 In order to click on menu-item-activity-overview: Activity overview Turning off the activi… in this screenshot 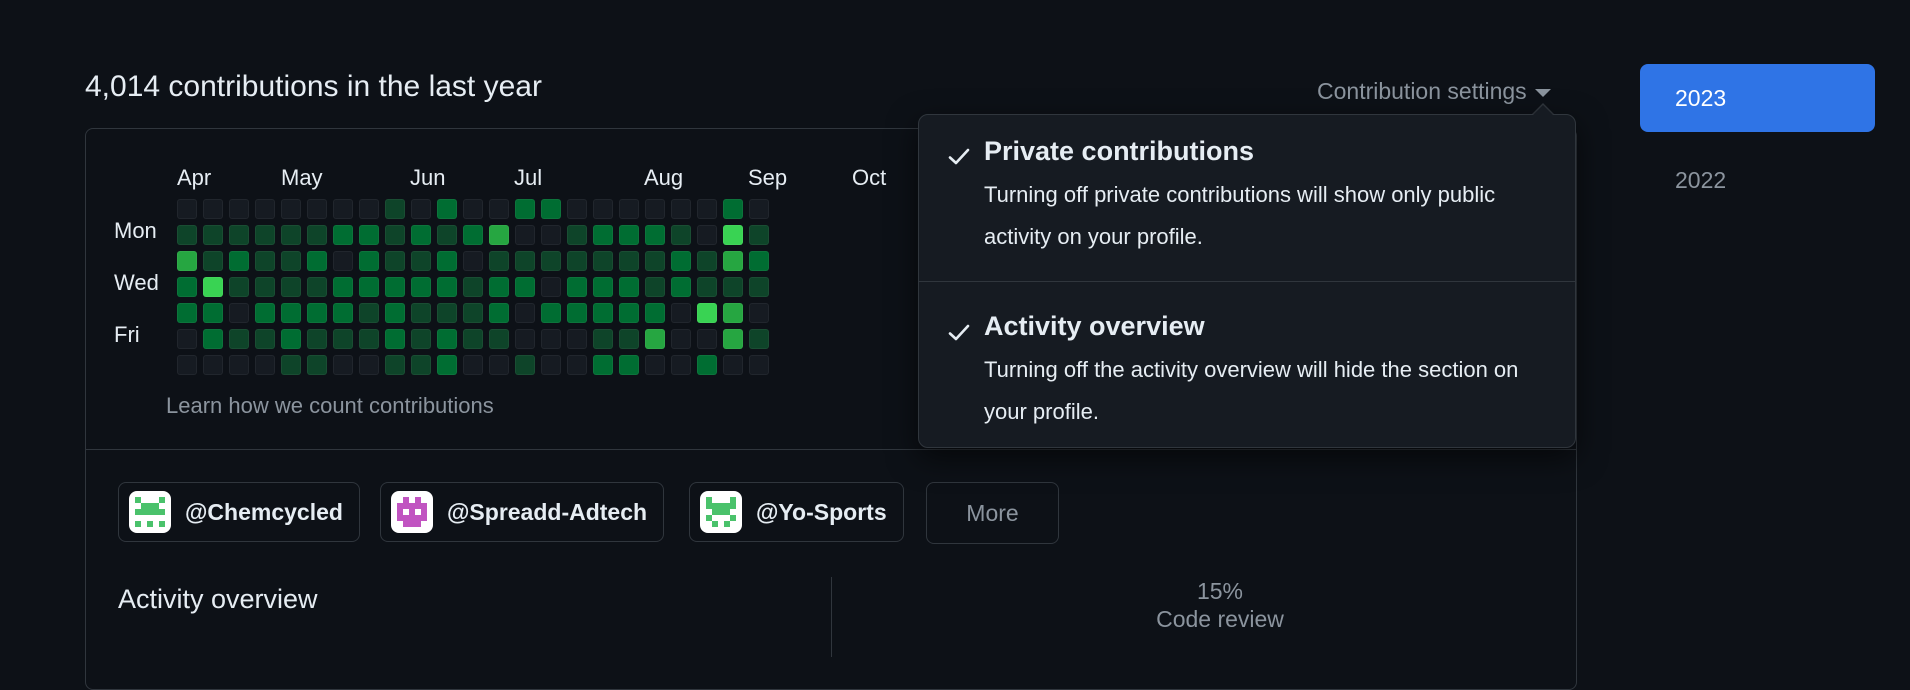, I will do `click(1247, 364)`.